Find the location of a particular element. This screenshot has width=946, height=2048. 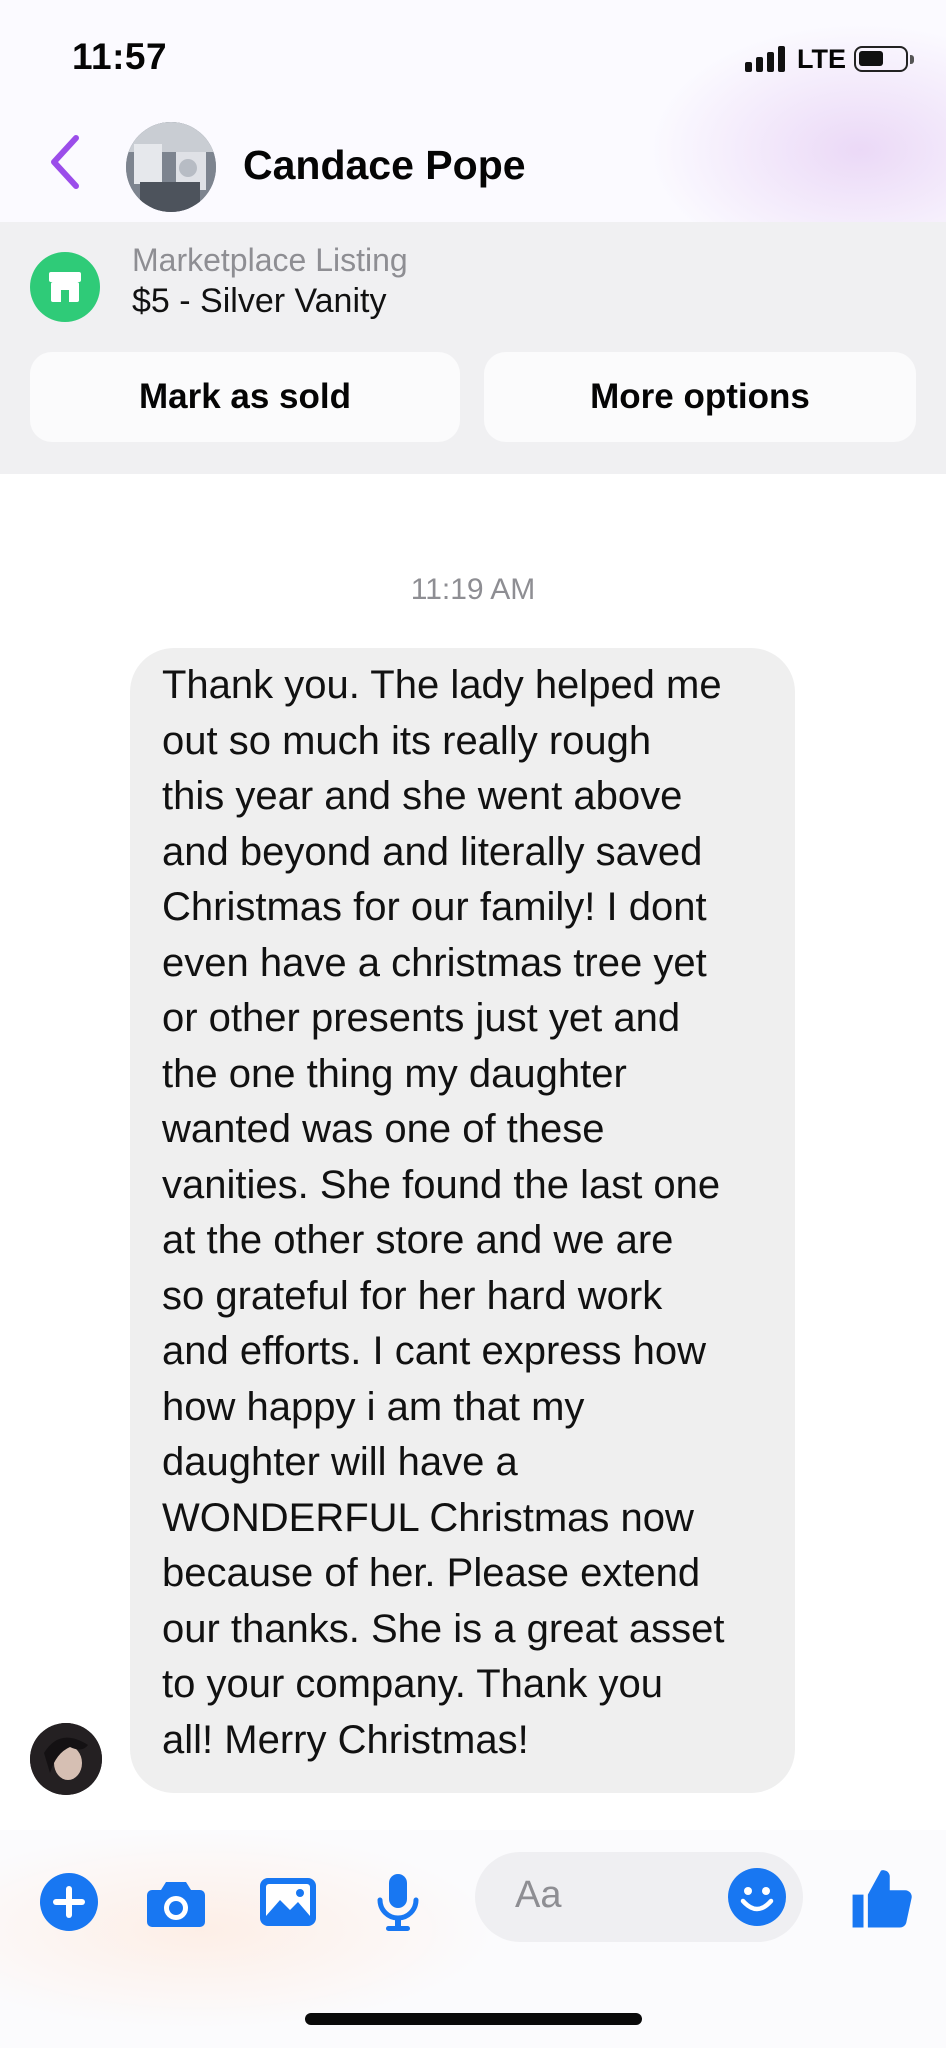

camera-icon is located at coordinates (176, 1902).